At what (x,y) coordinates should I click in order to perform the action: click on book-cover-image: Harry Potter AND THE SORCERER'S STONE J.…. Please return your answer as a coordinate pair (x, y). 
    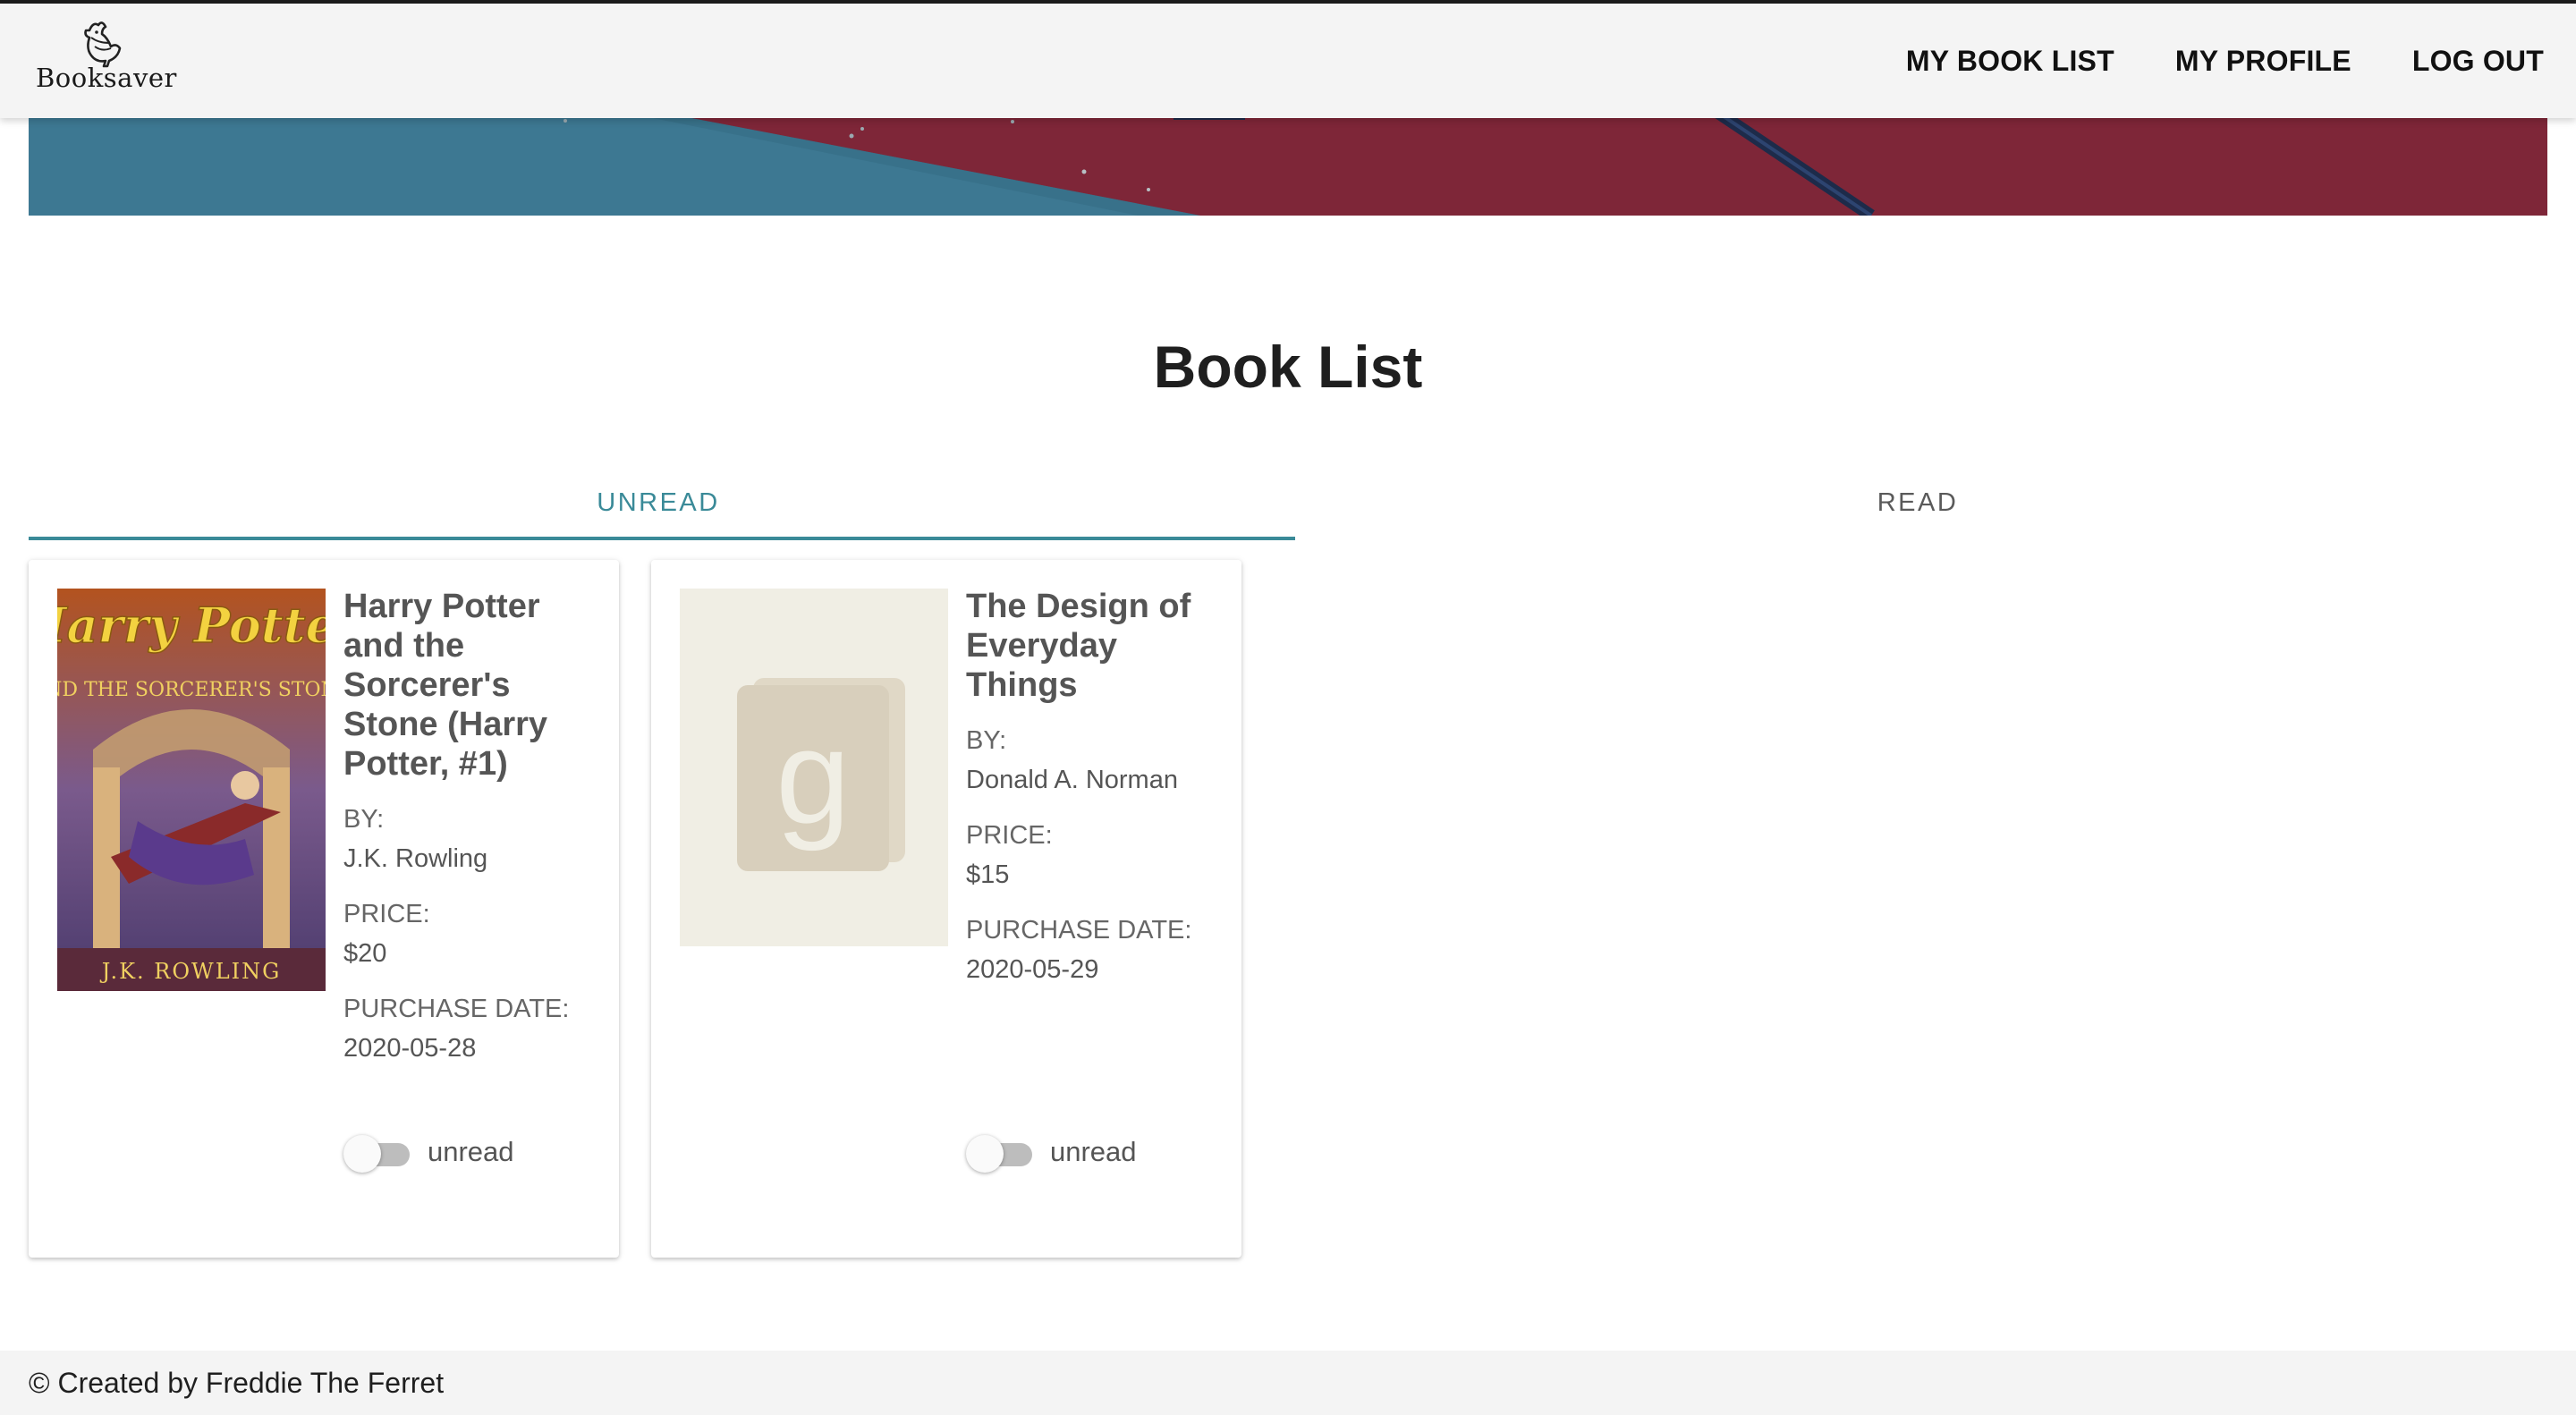
    Looking at the image, I should click on (191, 790).